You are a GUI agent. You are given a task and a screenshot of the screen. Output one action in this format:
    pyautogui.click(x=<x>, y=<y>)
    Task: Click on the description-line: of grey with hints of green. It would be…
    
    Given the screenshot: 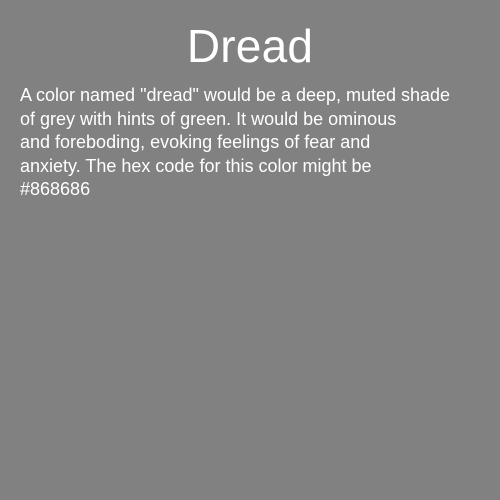 What is the action you would take?
    pyautogui.click(x=208, y=118)
    